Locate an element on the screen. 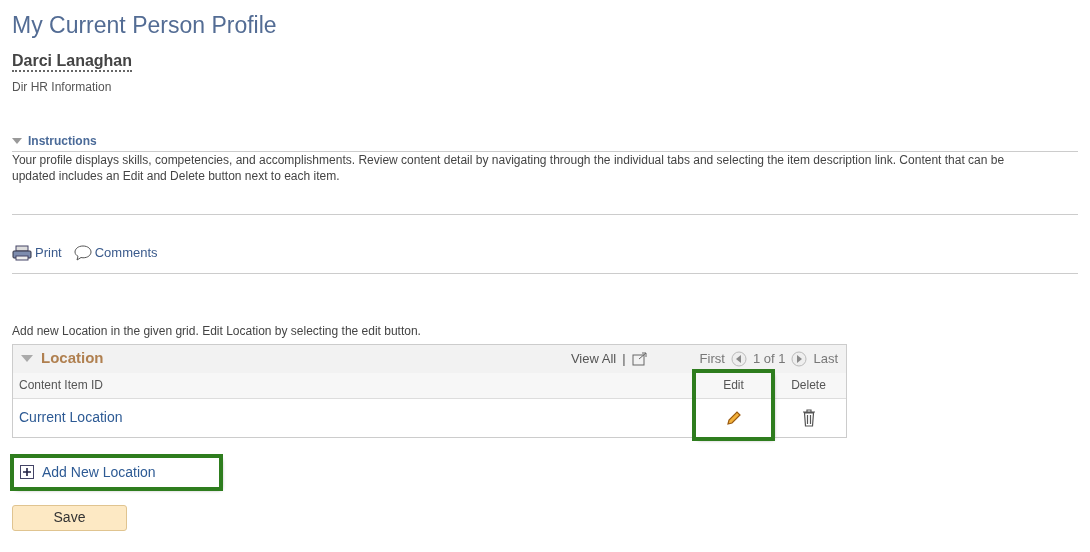  page-title: My Current Person Profile is located at coordinates (144, 25).